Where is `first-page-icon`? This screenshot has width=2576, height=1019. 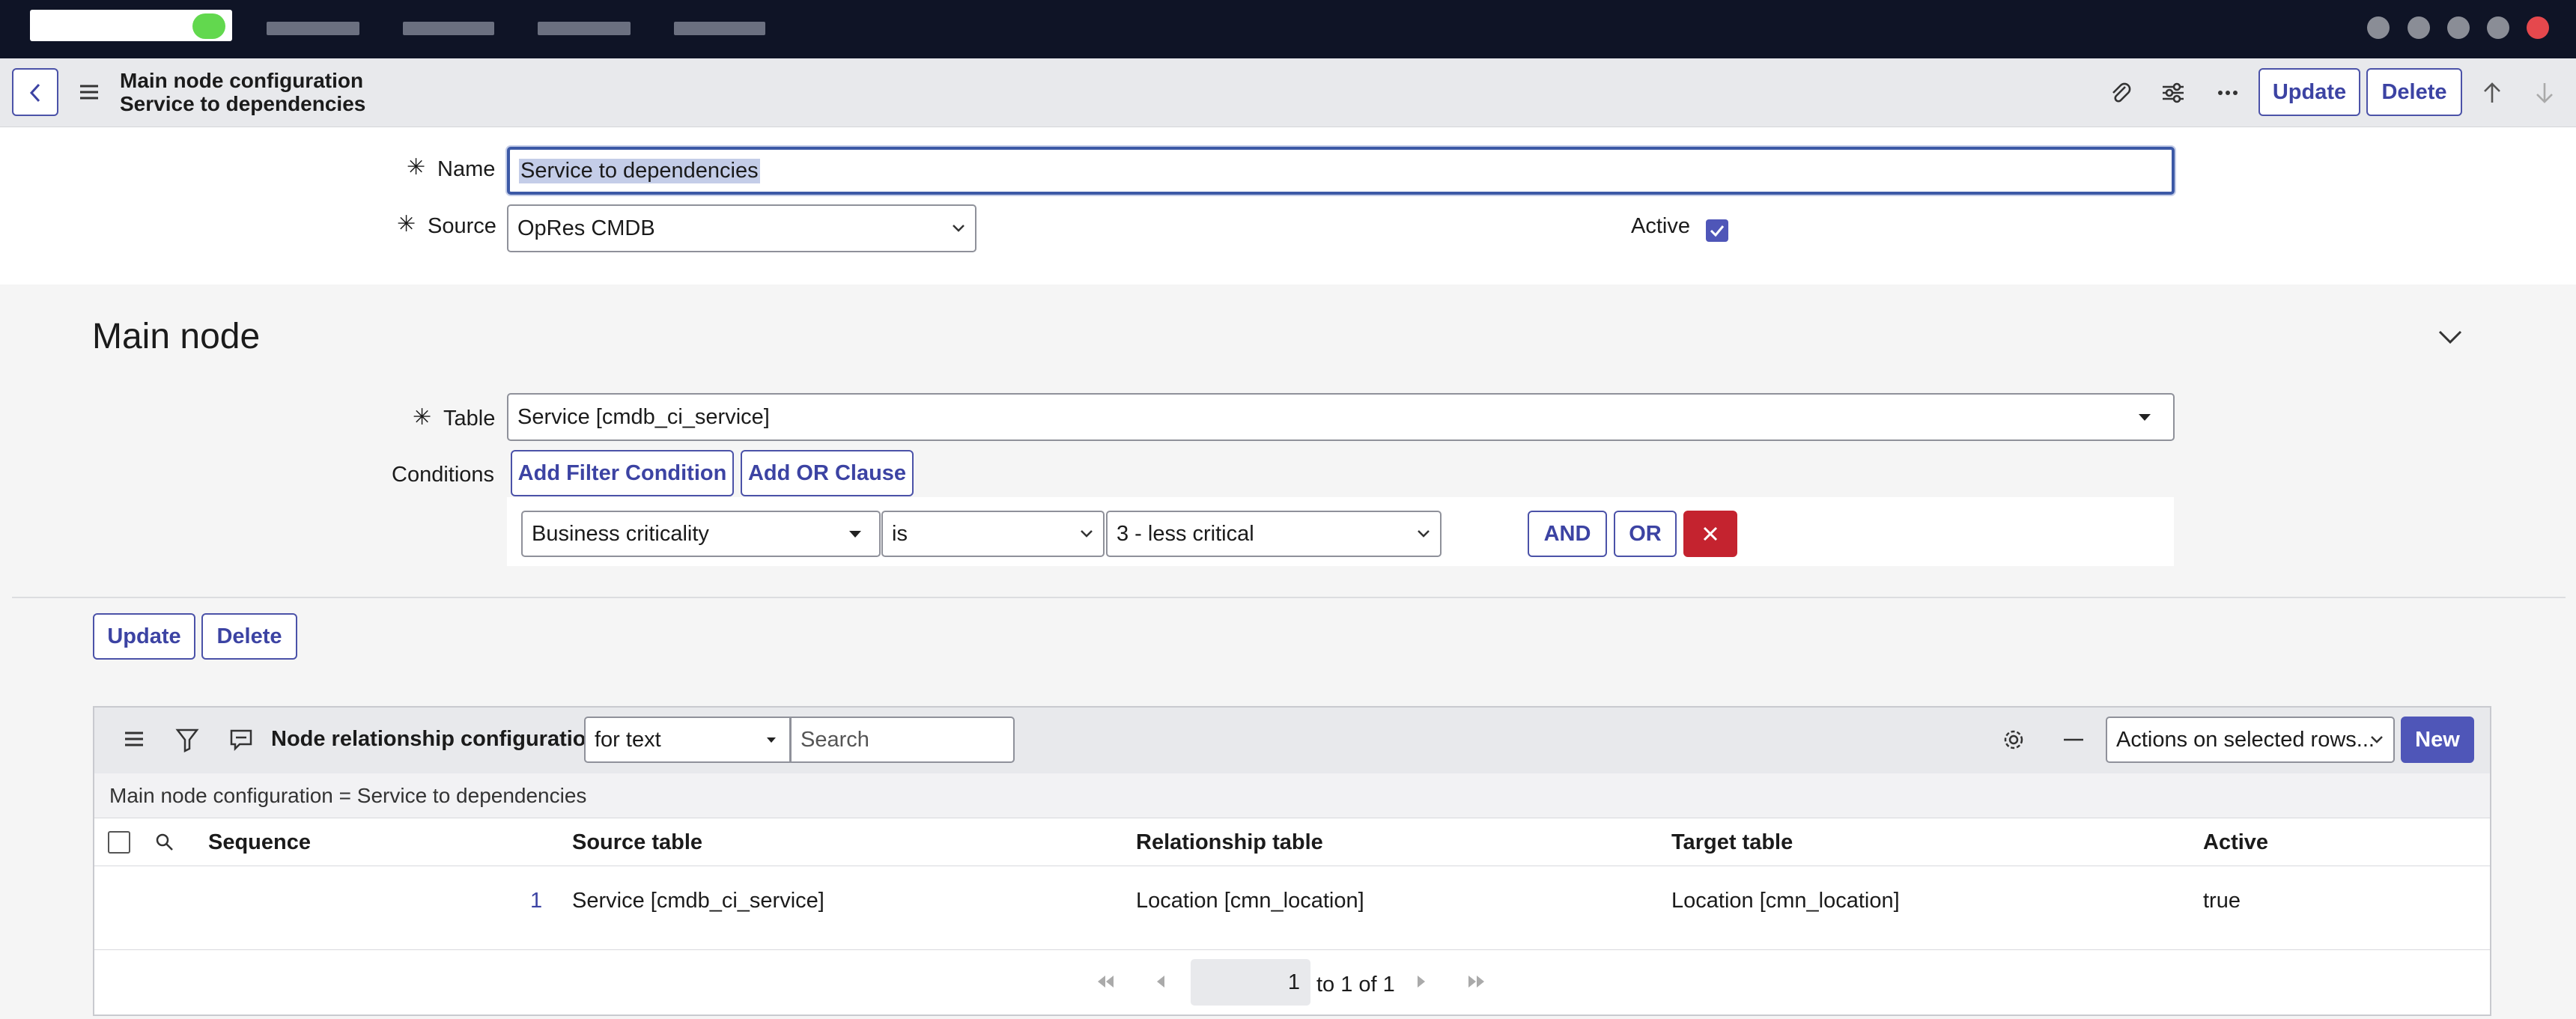
first-page-icon is located at coordinates (1106, 982).